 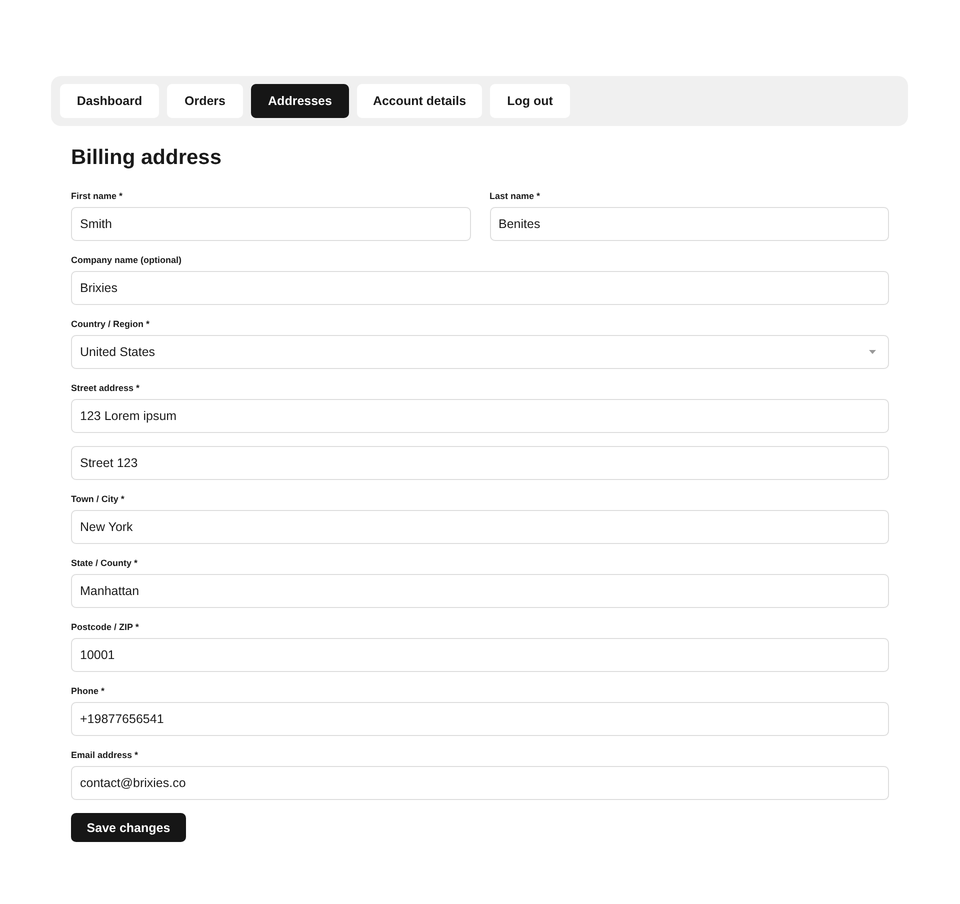 I want to click on field-label: Town / City *, so click(x=98, y=499).